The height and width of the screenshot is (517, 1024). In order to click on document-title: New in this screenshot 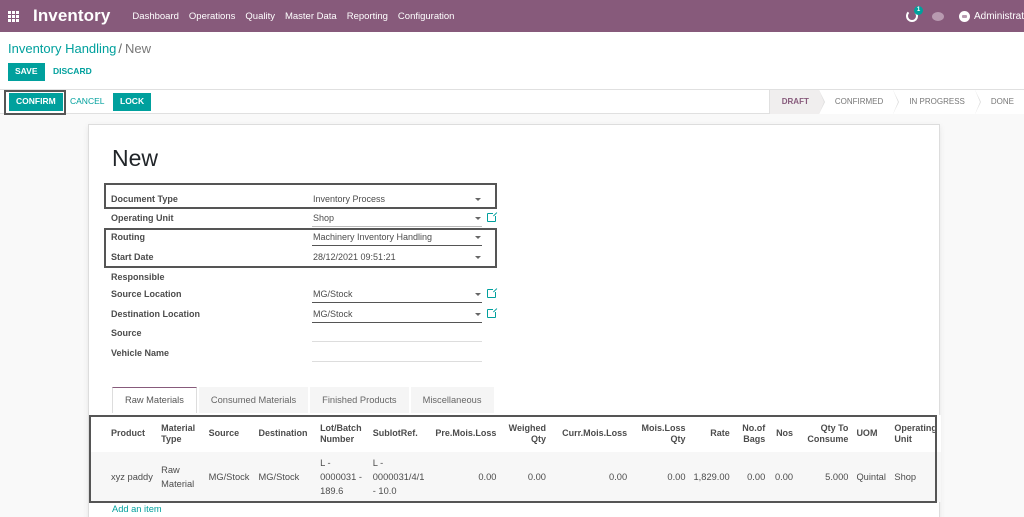, I will do `click(135, 158)`.